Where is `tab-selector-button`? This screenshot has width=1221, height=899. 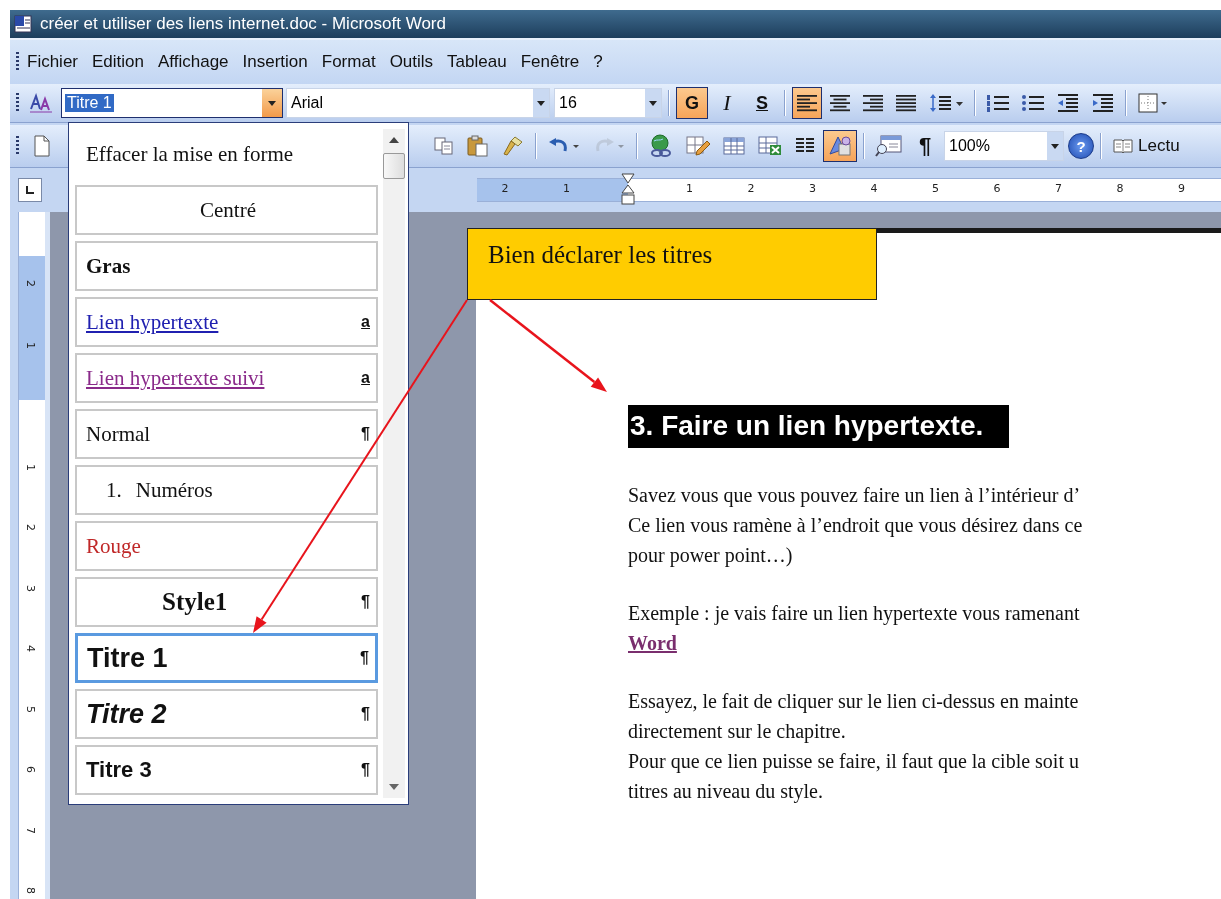
tab-selector-button is located at coordinates (30, 190).